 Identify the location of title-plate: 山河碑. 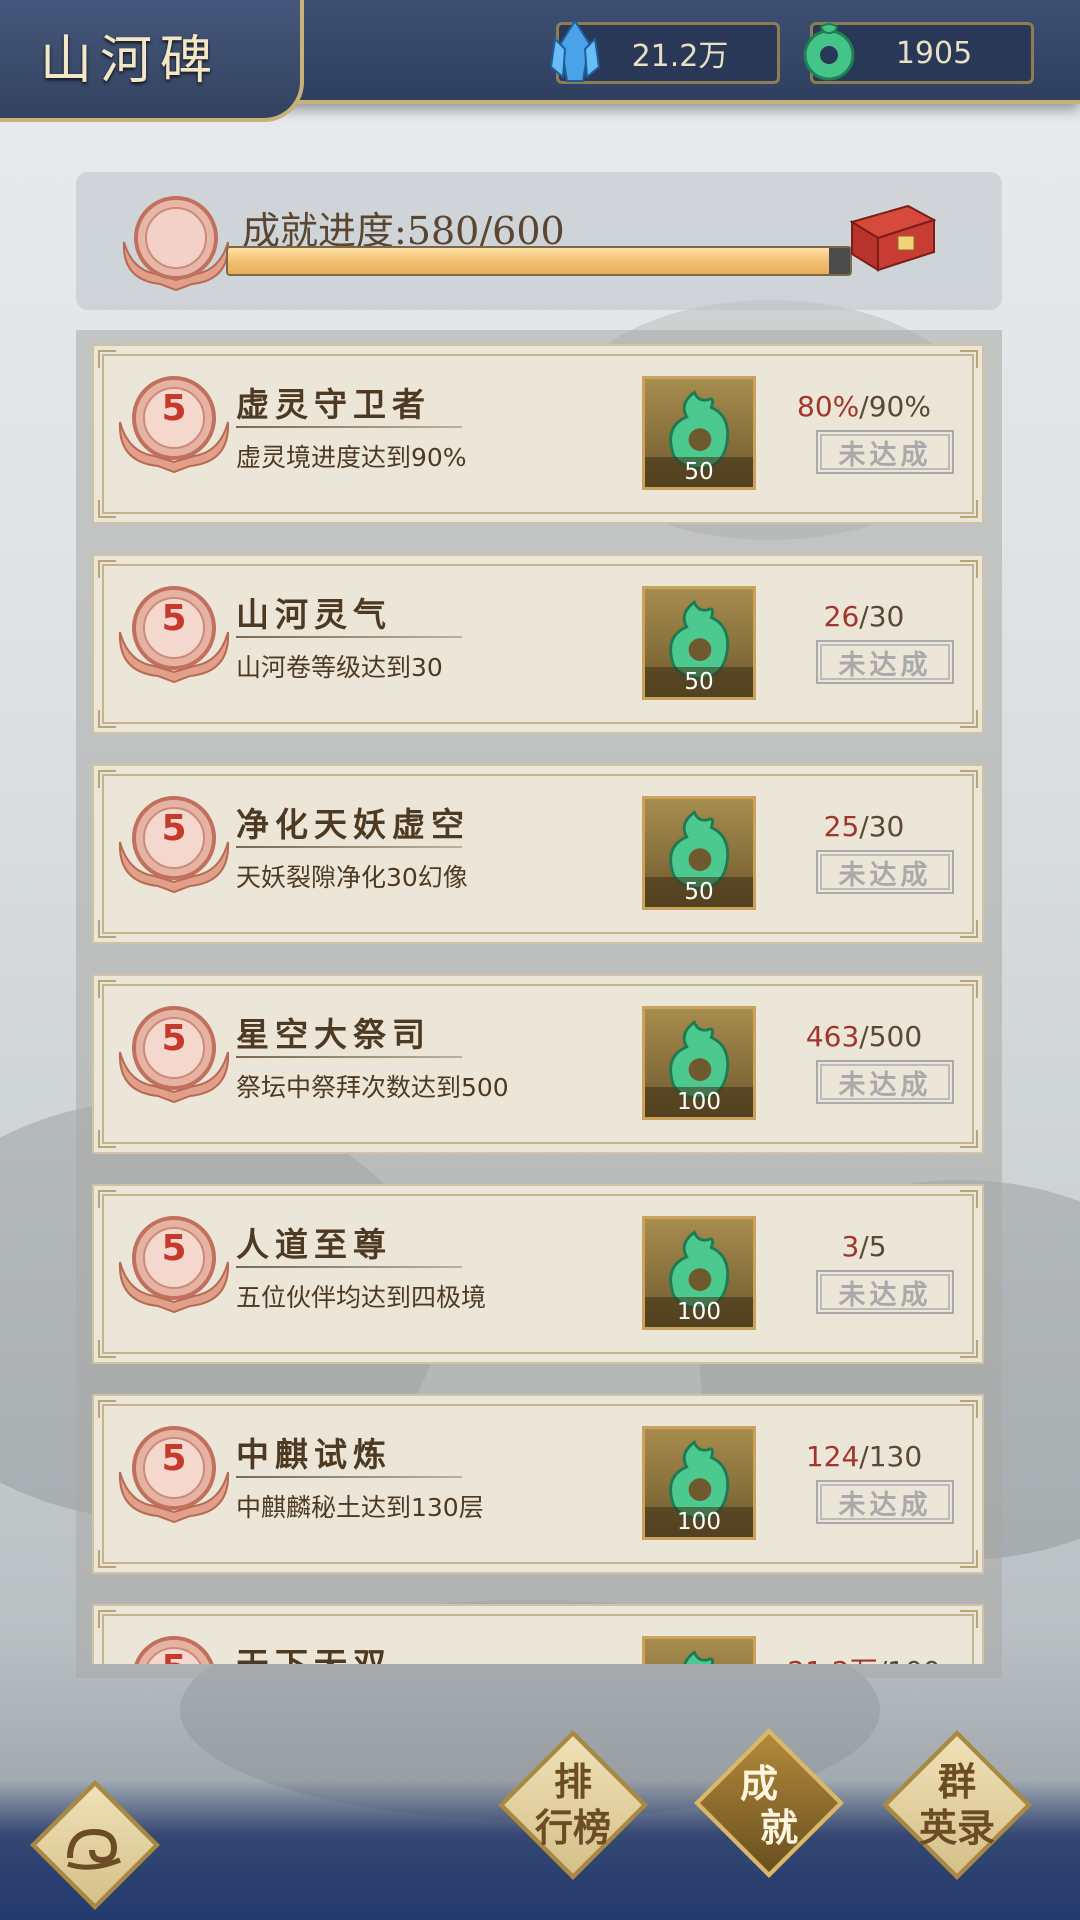
(152, 61).